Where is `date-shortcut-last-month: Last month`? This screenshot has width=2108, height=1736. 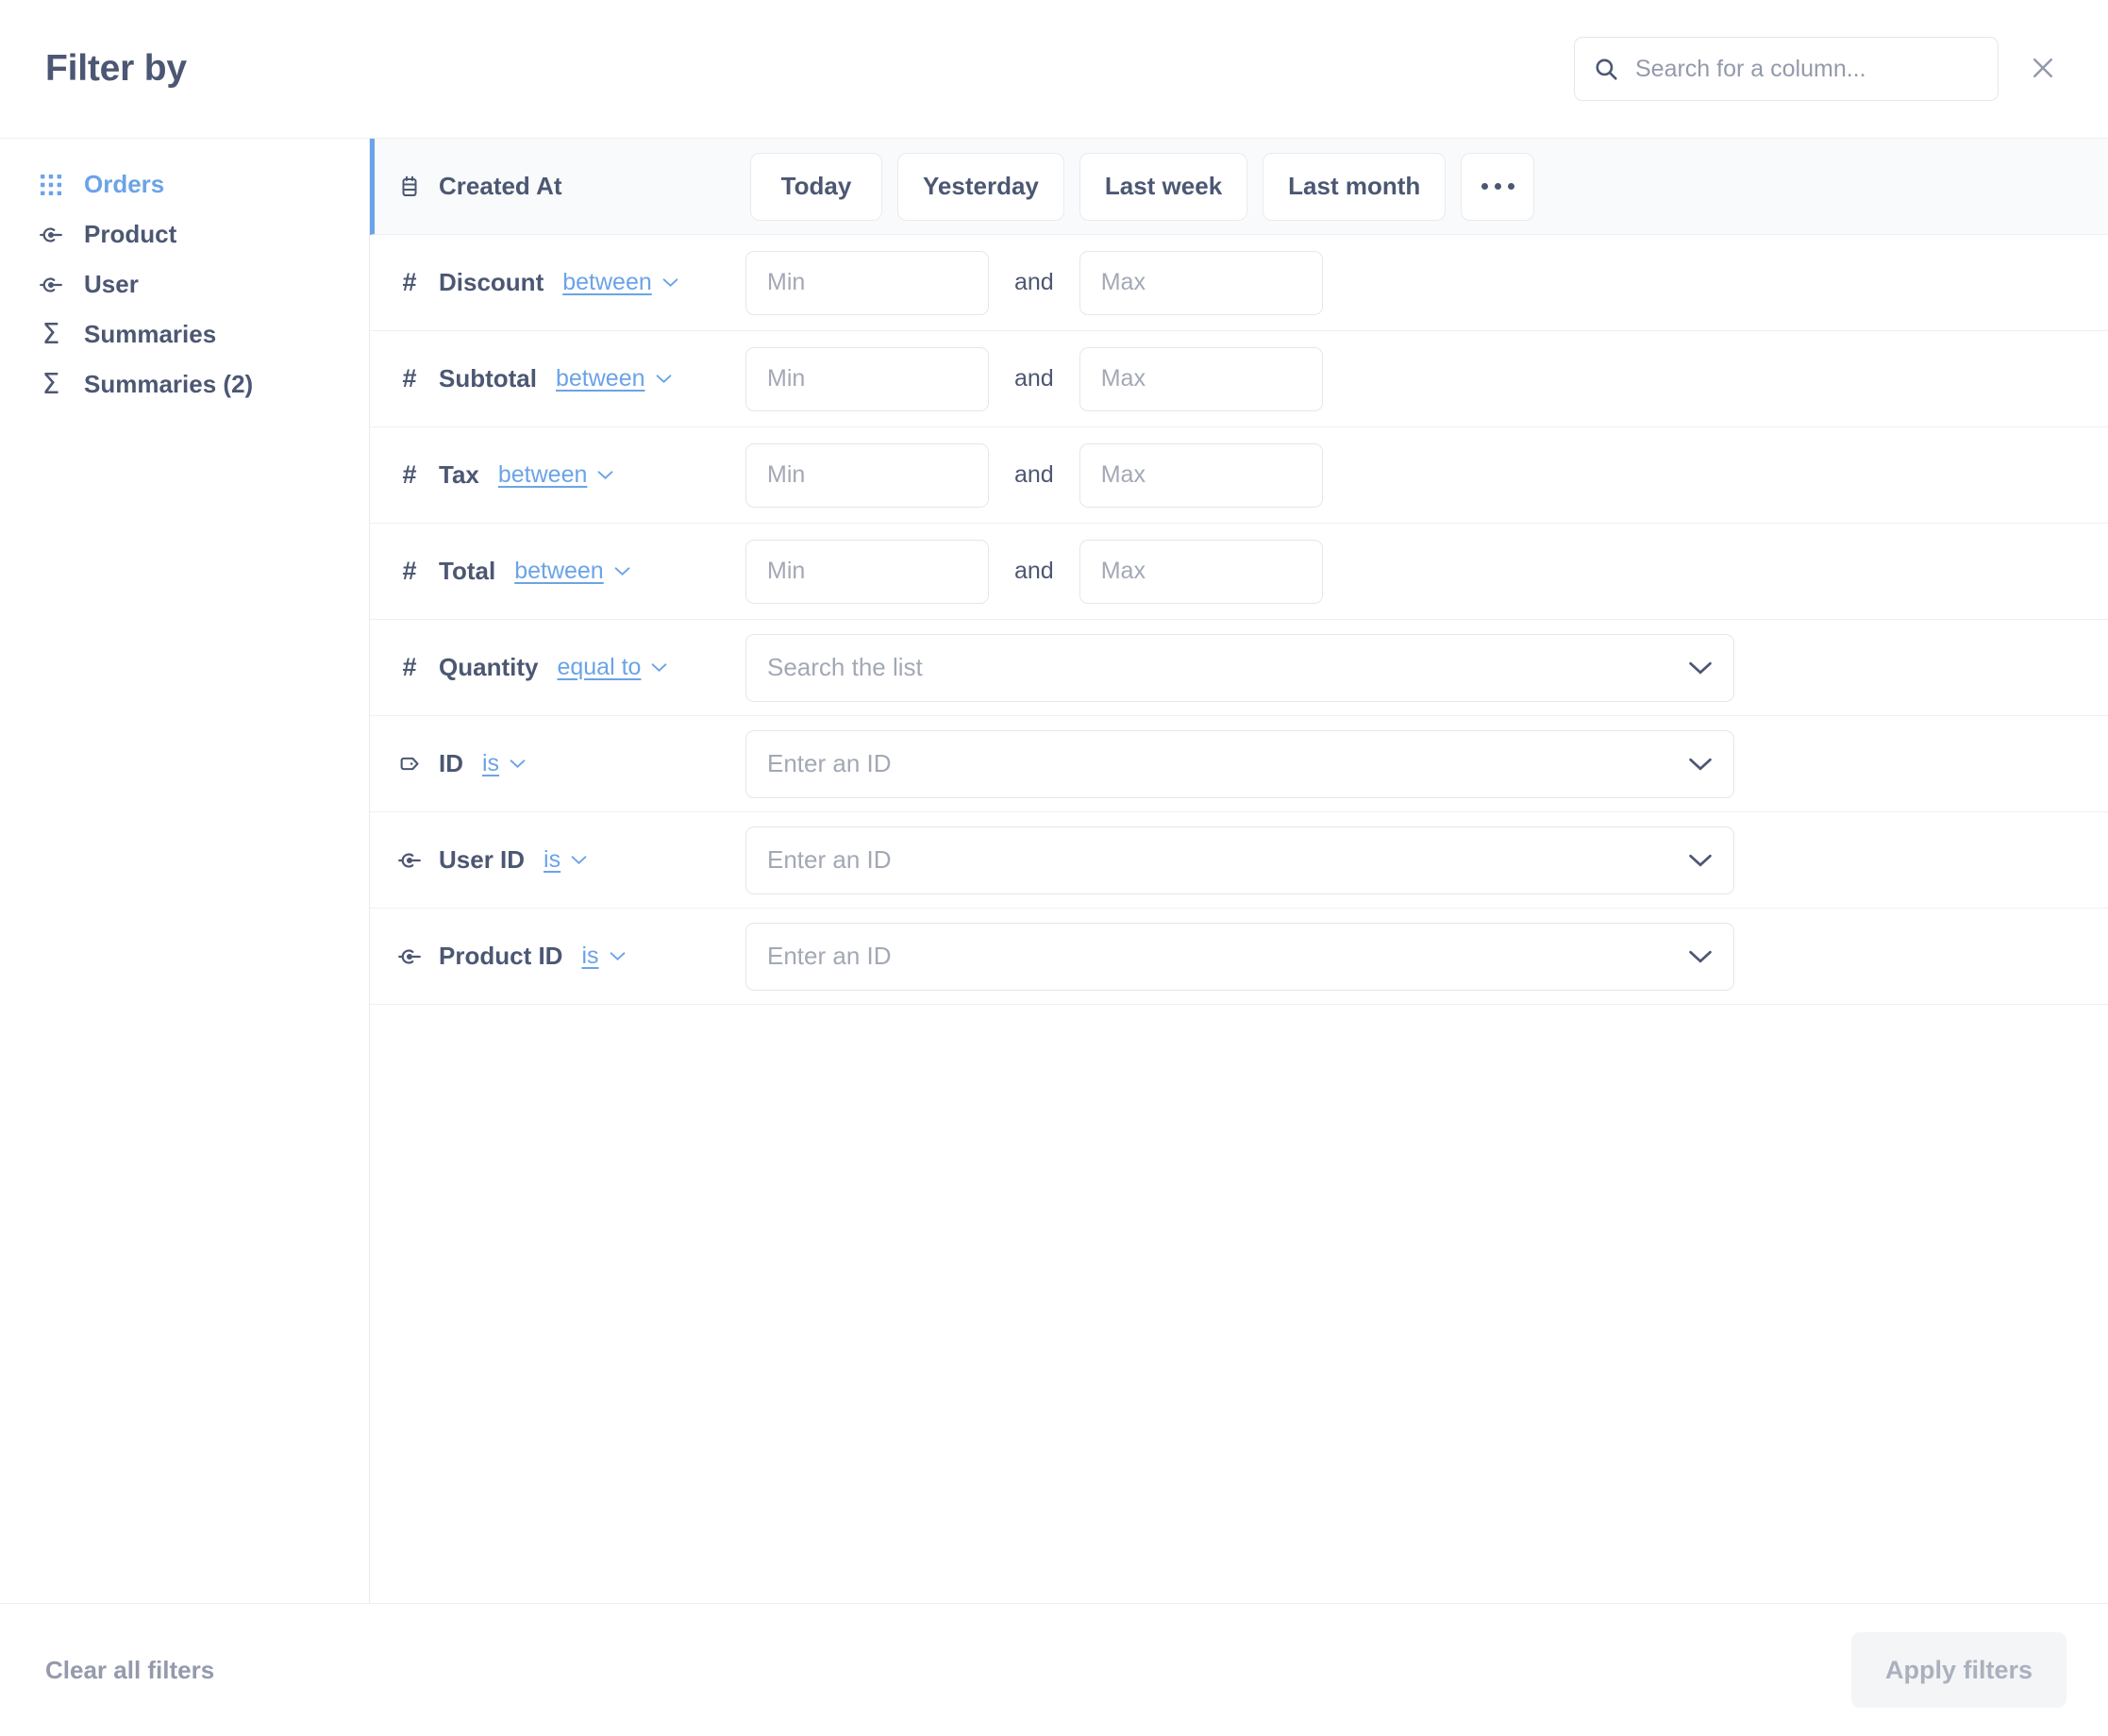 date-shortcut-last-month: Last month is located at coordinates (1355, 186).